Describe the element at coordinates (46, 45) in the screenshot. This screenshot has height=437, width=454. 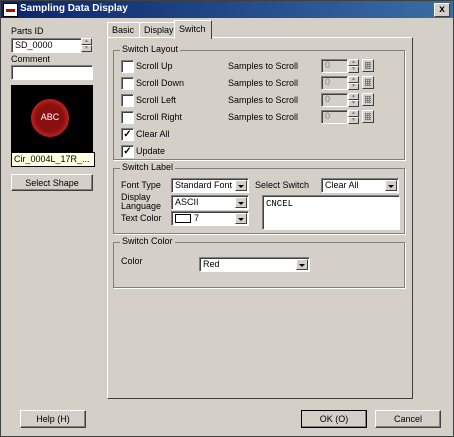
I see `parts-id-input: SD_0000` at that location.